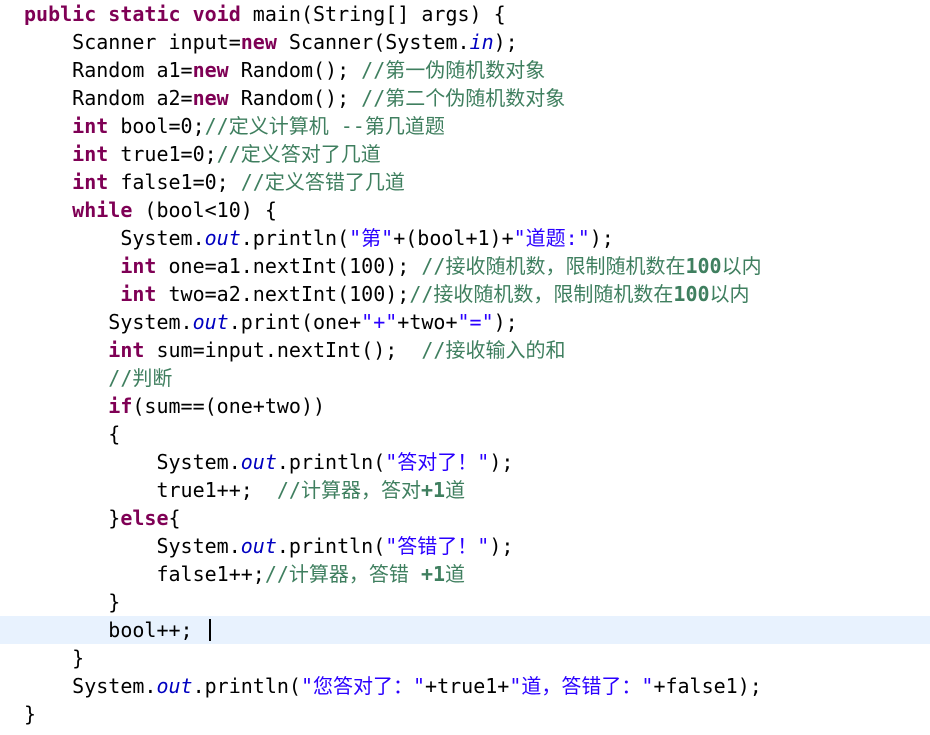 This screenshot has height=735, width=930. I want to click on code-line: true1++; //计算器，答对+1道, so click(465, 490).